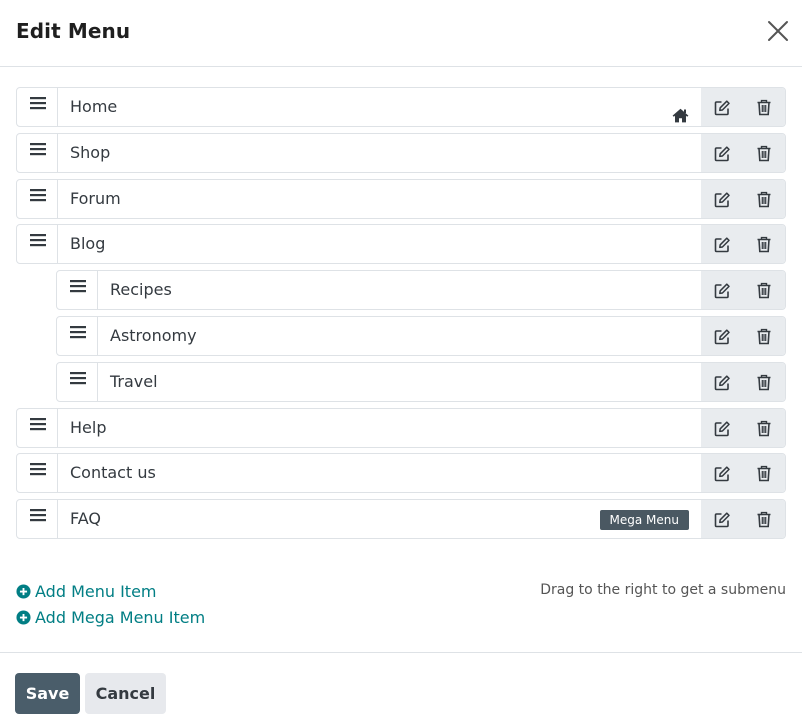 The width and height of the screenshot is (802, 719). I want to click on menu-item-row: Recipes, so click(421, 290).